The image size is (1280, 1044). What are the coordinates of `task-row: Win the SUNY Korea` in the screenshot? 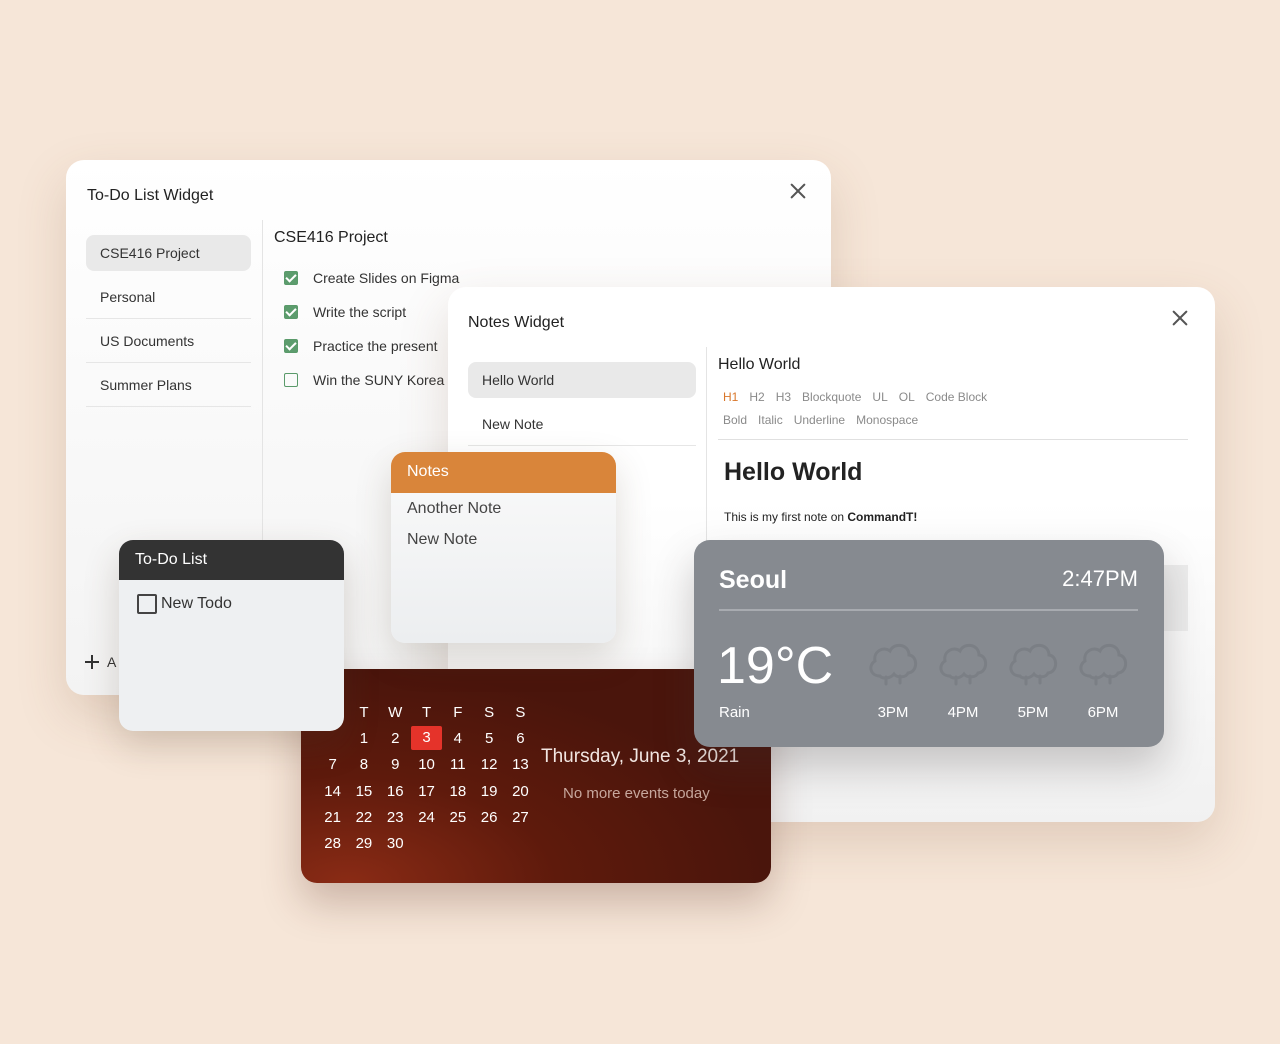 It's located at (366, 380).